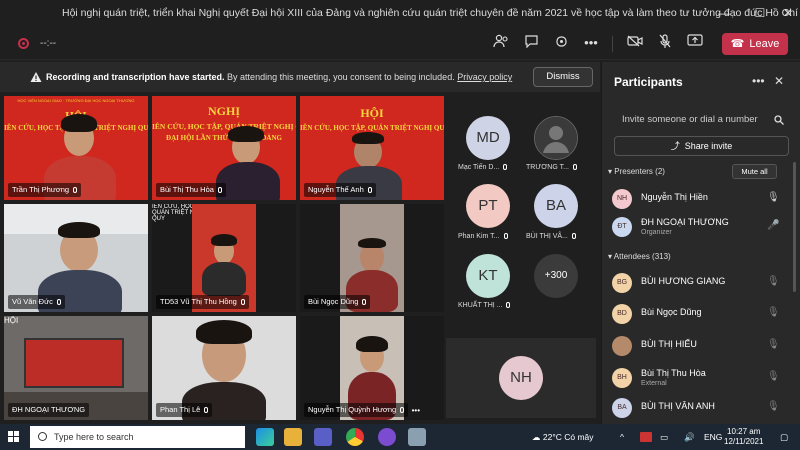  What do you see at coordinates (416, 410) in the screenshot?
I see `tile-more-icon: •••` at bounding box center [416, 410].